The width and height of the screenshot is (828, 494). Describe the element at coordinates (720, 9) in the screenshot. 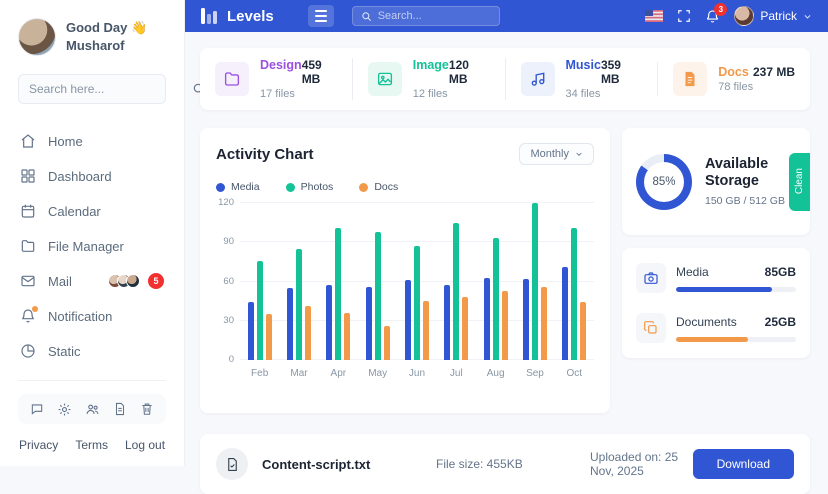

I see `notification-count-badge: 3` at that location.